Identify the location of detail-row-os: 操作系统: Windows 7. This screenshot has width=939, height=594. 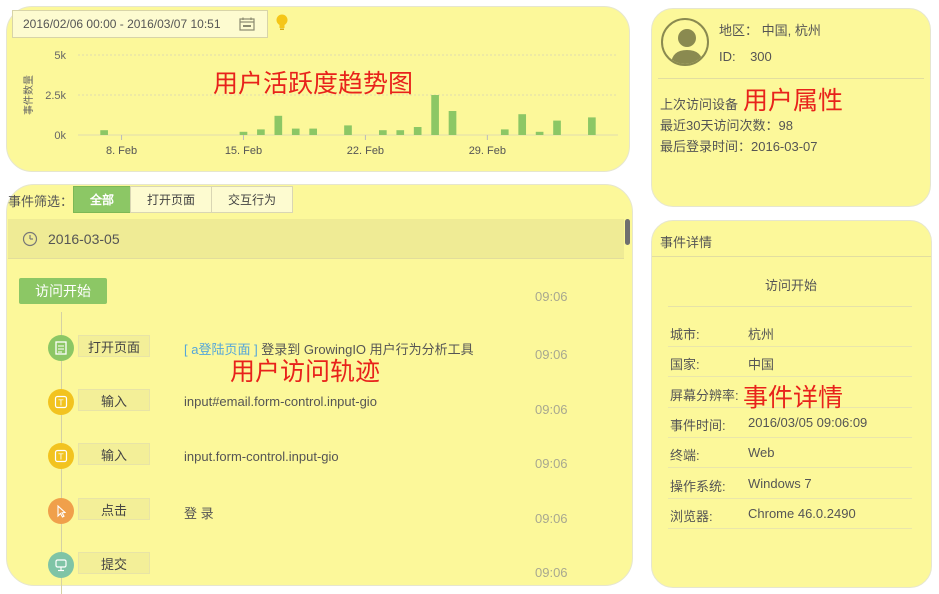
(790, 484).